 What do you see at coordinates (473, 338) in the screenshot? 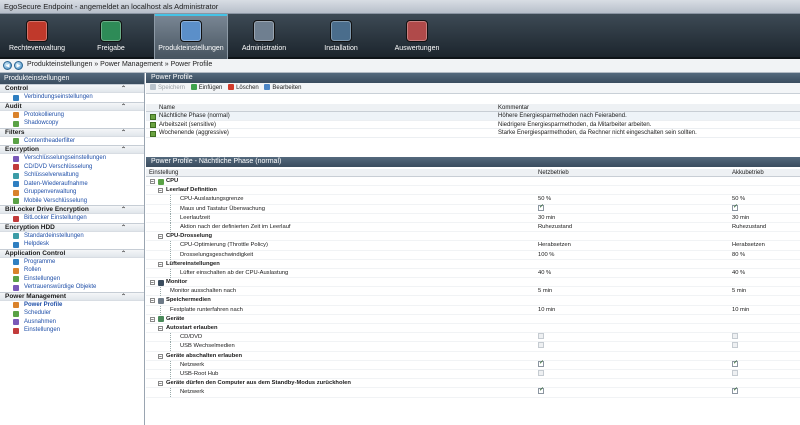
I see `setting-row: CD/DVD` at bounding box center [473, 338].